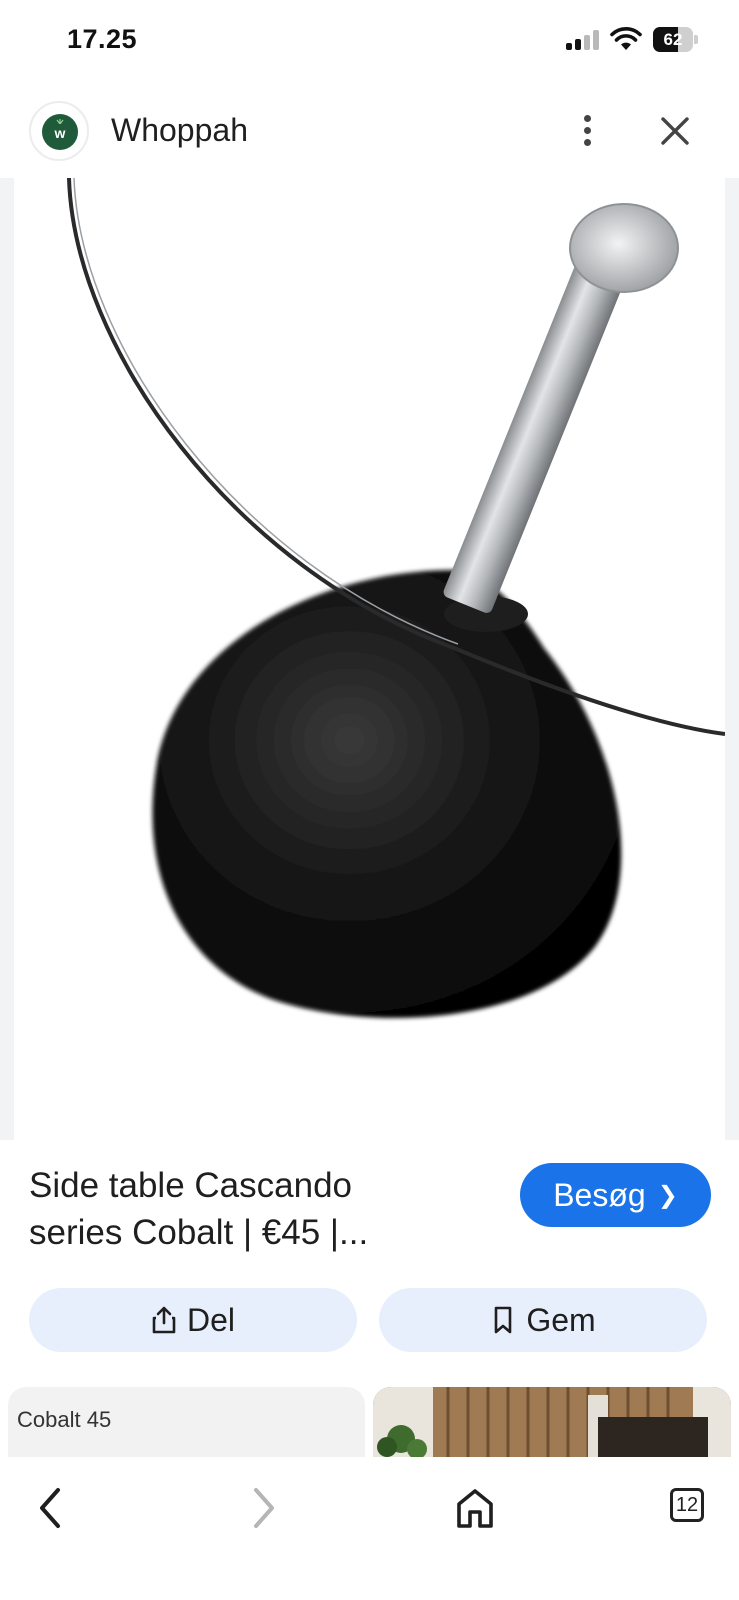 The image size is (739, 1600). Describe the element at coordinates (667, 1195) in the screenshot. I see `chevron-right-icon: ❯` at that location.